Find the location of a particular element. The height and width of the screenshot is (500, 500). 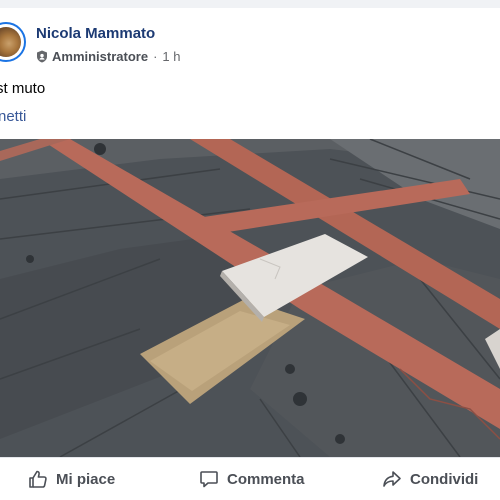

share-label: Condividi is located at coordinates (444, 479).